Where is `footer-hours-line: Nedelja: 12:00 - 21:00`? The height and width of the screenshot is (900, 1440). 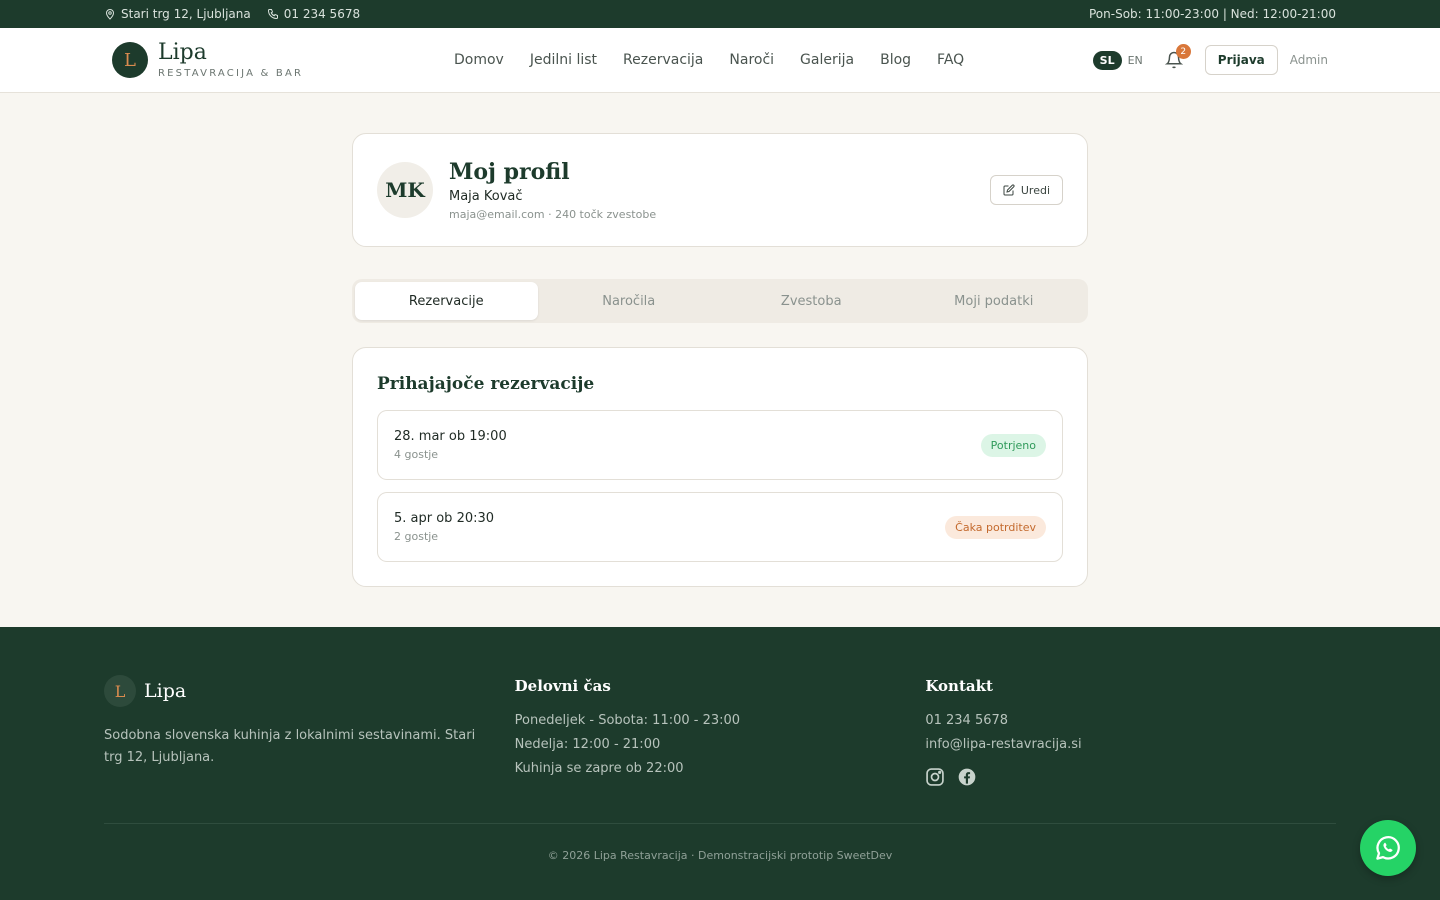
footer-hours-line: Nedelja: 12:00 - 21:00 is located at coordinates (587, 744).